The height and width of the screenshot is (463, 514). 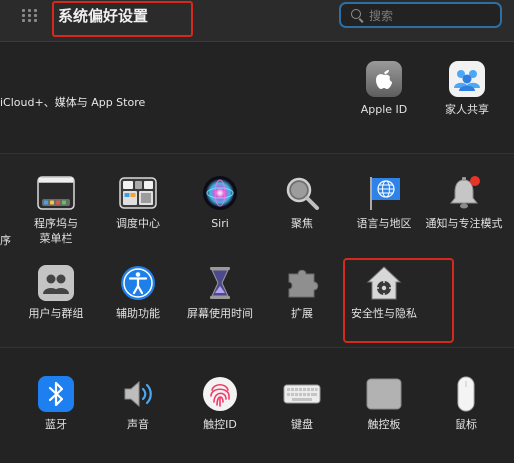 I want to click on show-all-grid-icon, so click(x=31, y=16).